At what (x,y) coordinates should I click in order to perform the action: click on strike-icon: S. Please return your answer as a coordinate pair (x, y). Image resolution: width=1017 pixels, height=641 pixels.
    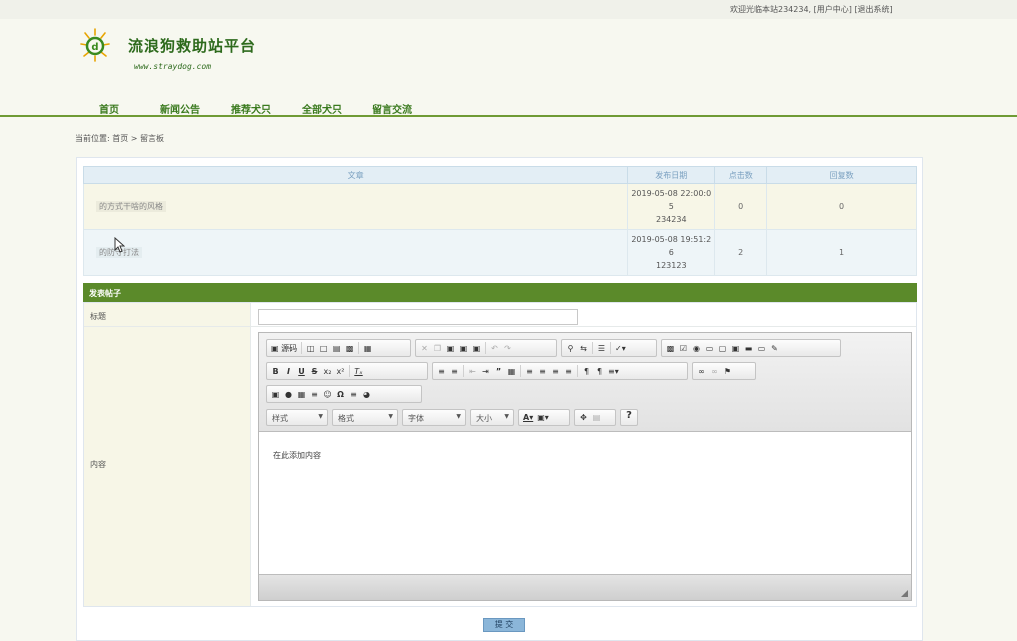
    Looking at the image, I should click on (314, 371).